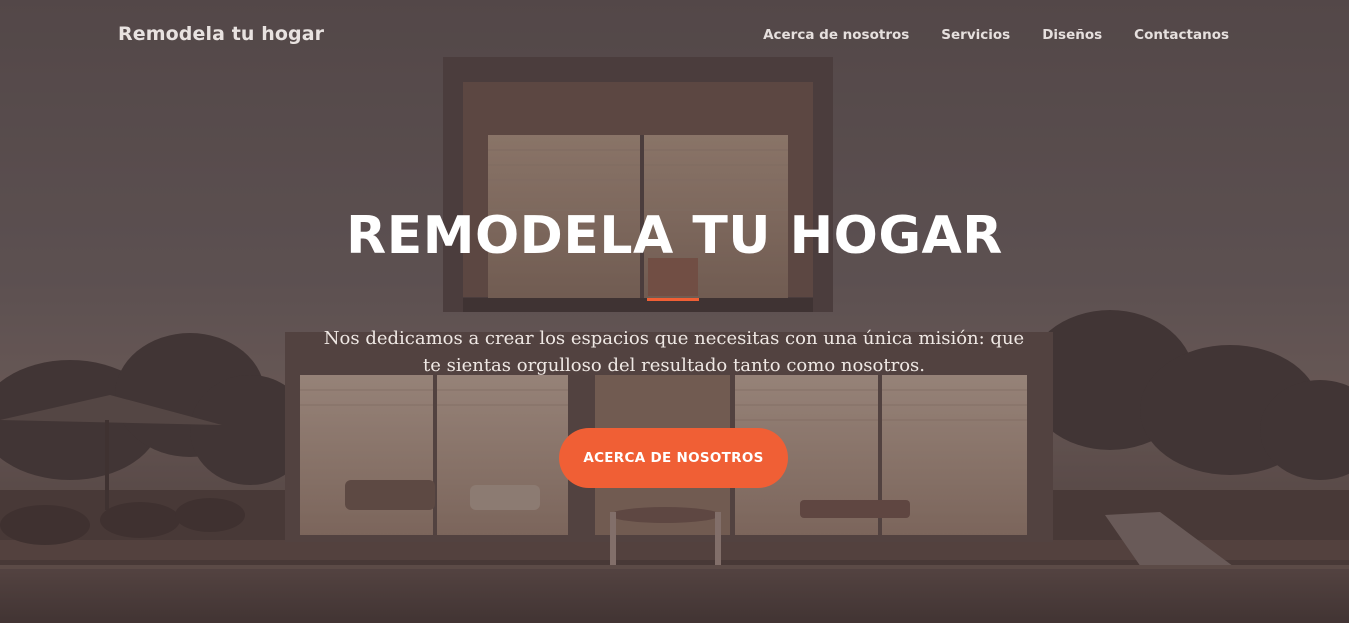 The width and height of the screenshot is (1349, 623). Describe the element at coordinates (674, 236) in the screenshot. I see `hero-title: REMODELA TU HOGAR` at that location.